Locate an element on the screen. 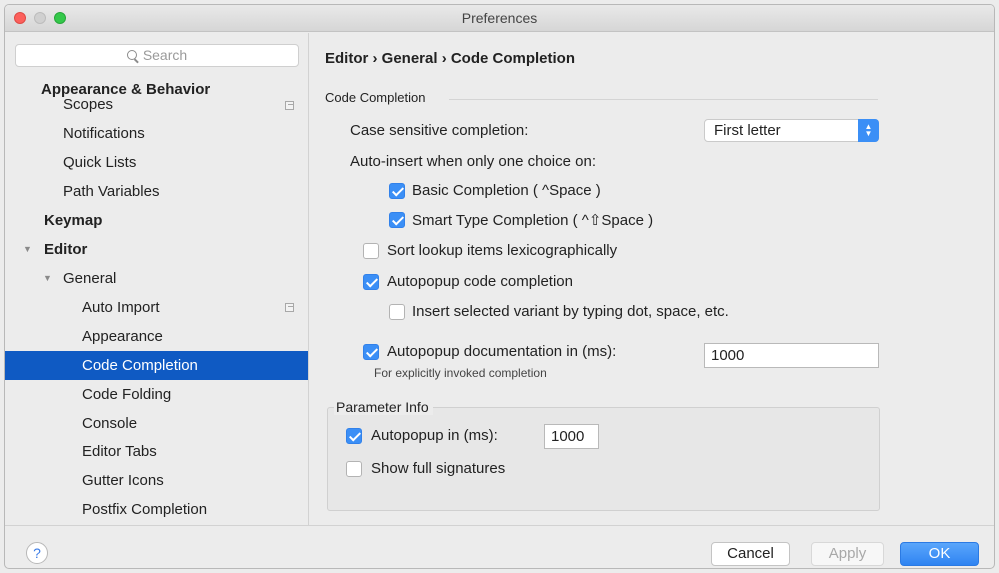  sort-lookup-checkbox is located at coordinates (371, 251).